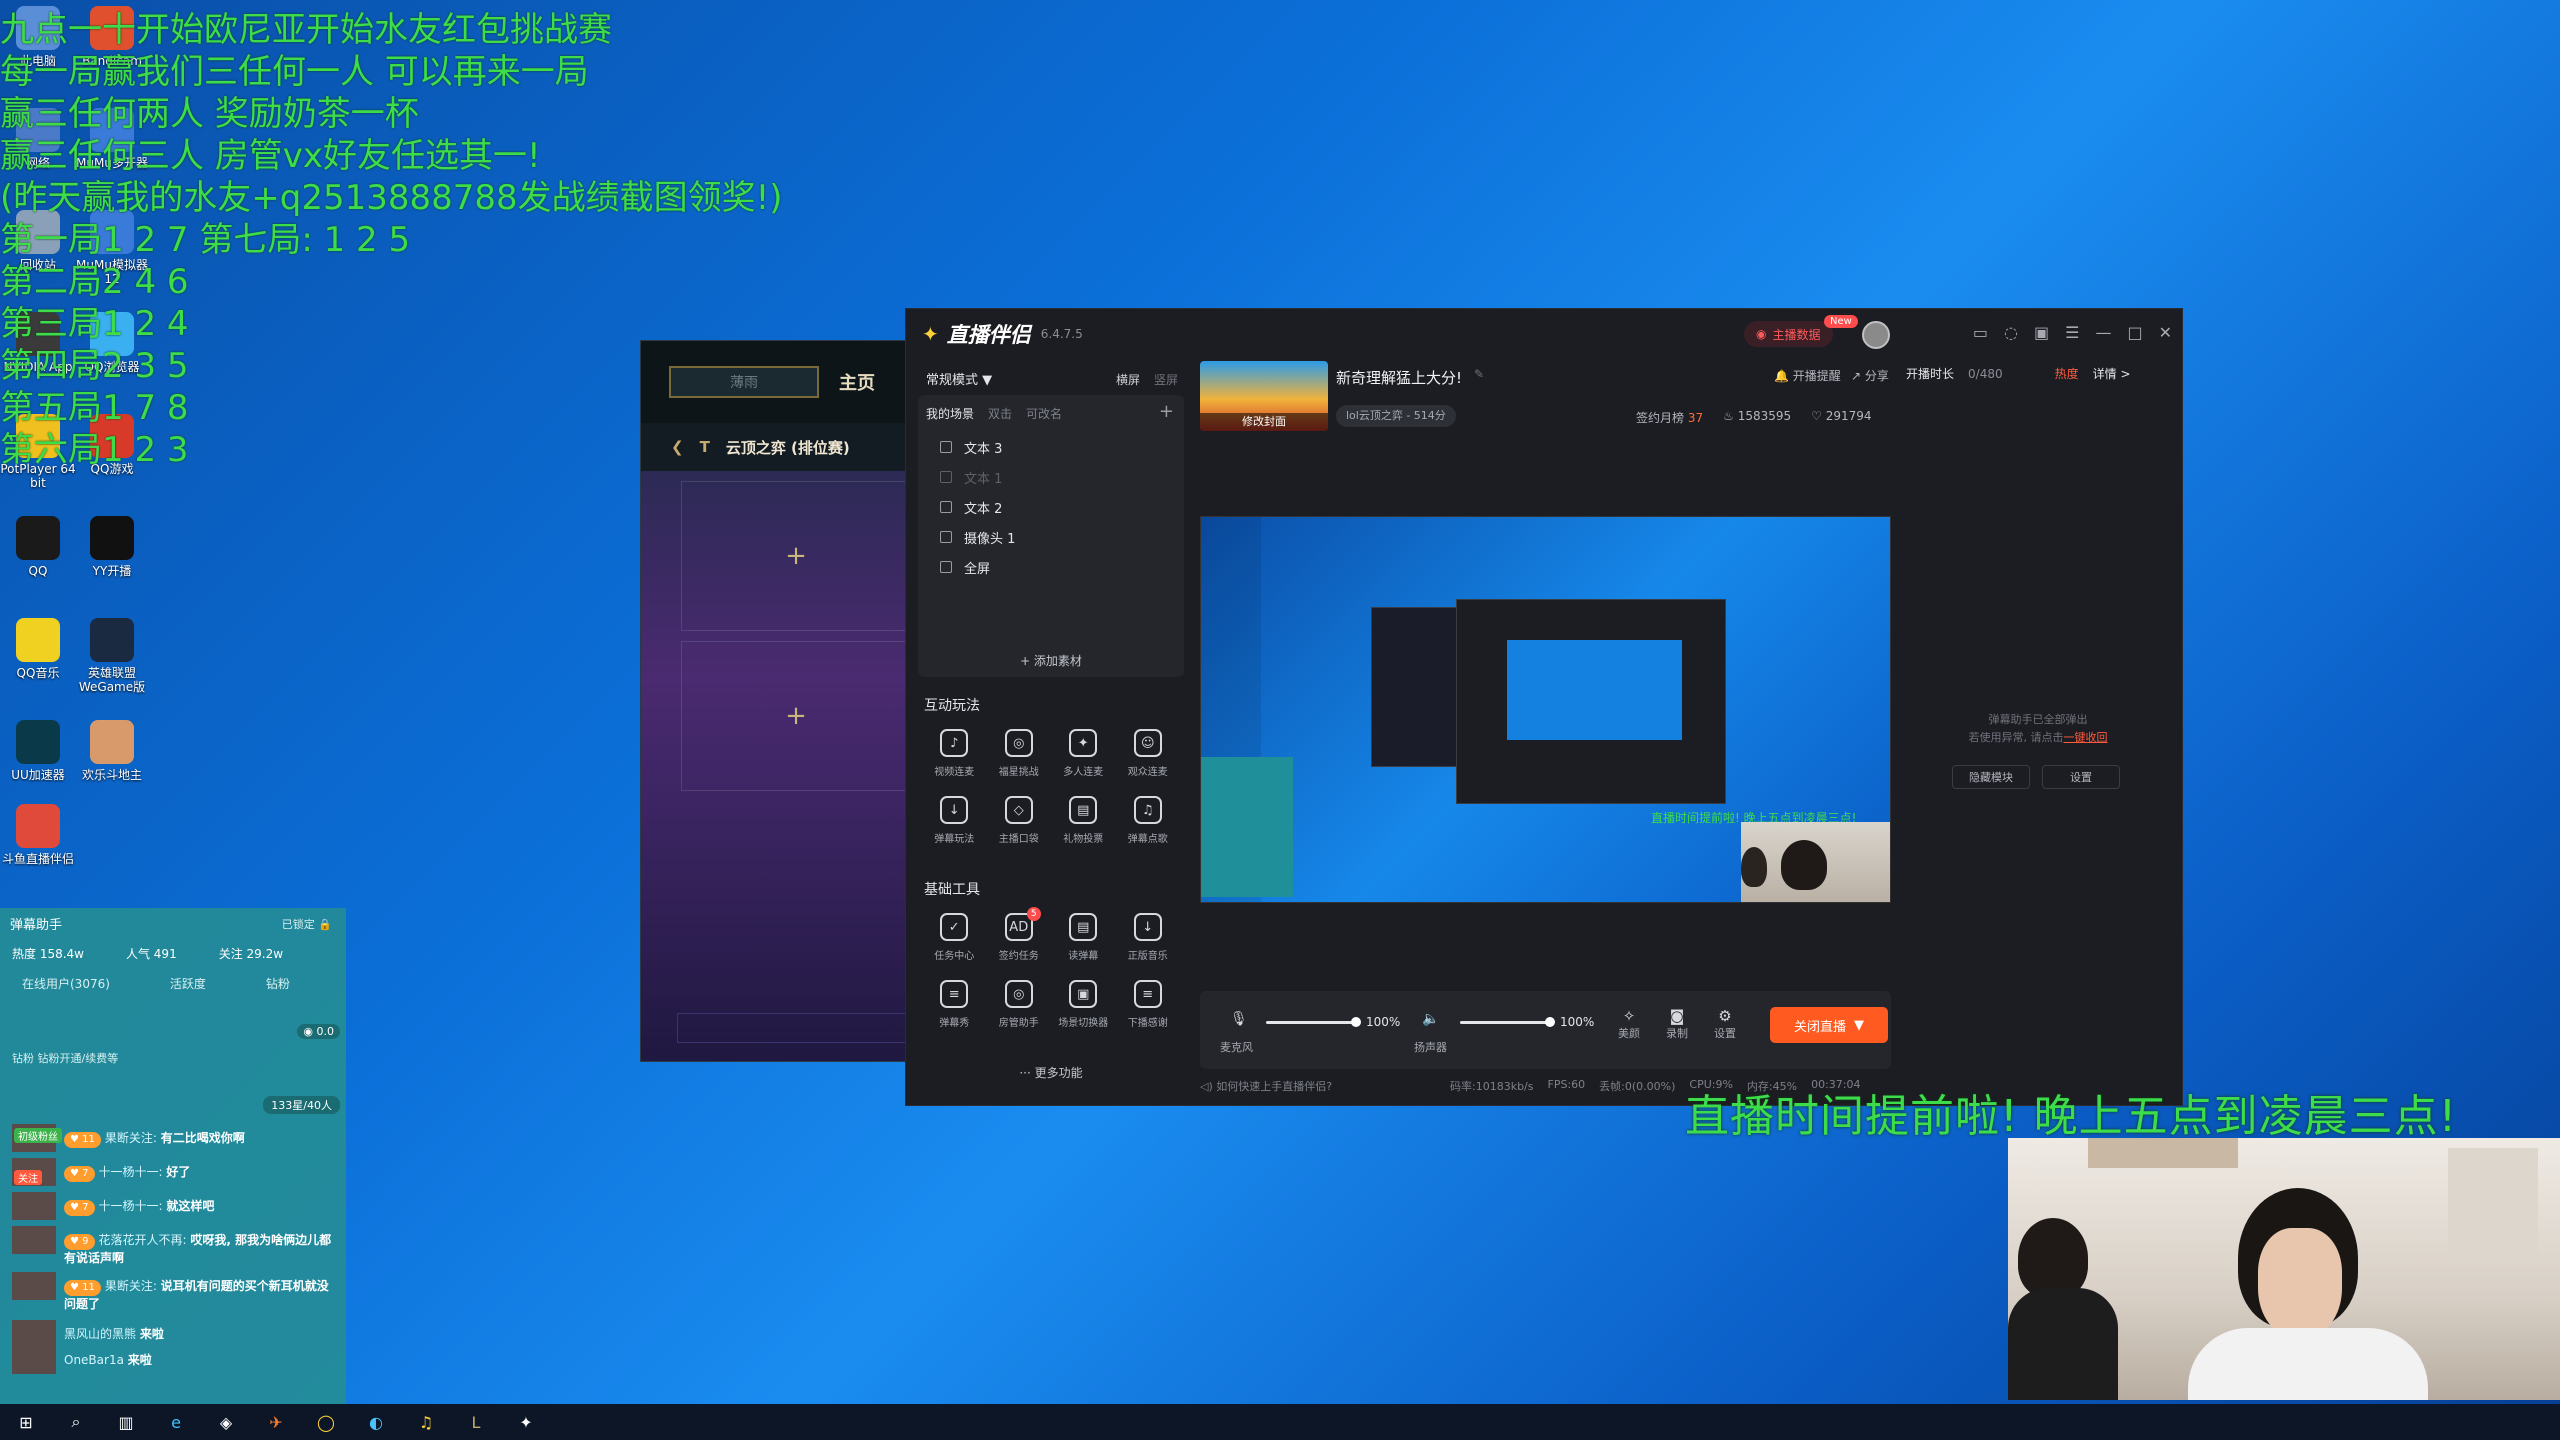 This screenshot has height=1440, width=2560. What do you see at coordinates (38, 649) in the screenshot?
I see `desktop-icon: QQ音乐` at bounding box center [38, 649].